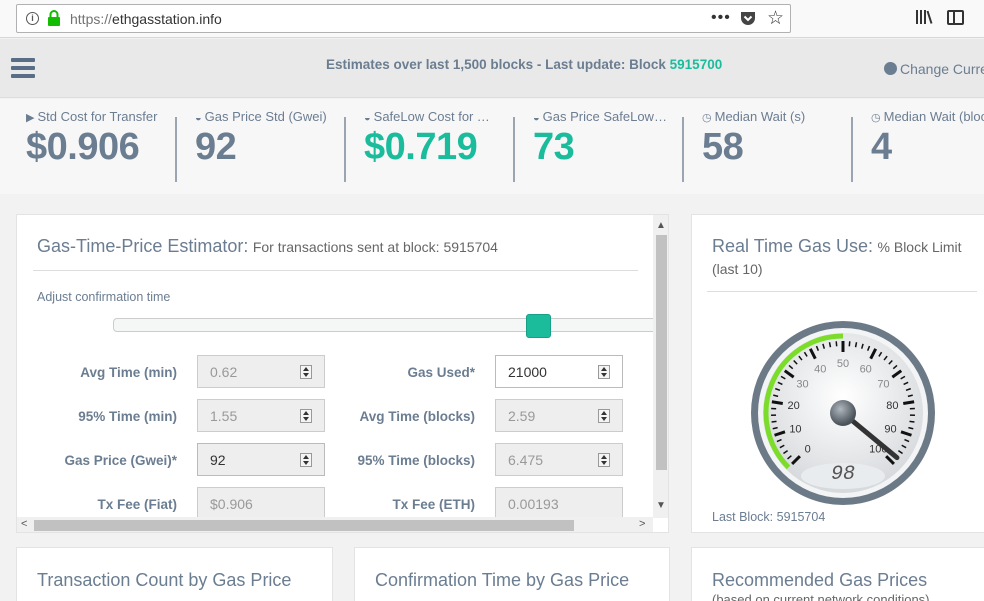  I want to click on stat-value: $0.719, so click(421, 147).